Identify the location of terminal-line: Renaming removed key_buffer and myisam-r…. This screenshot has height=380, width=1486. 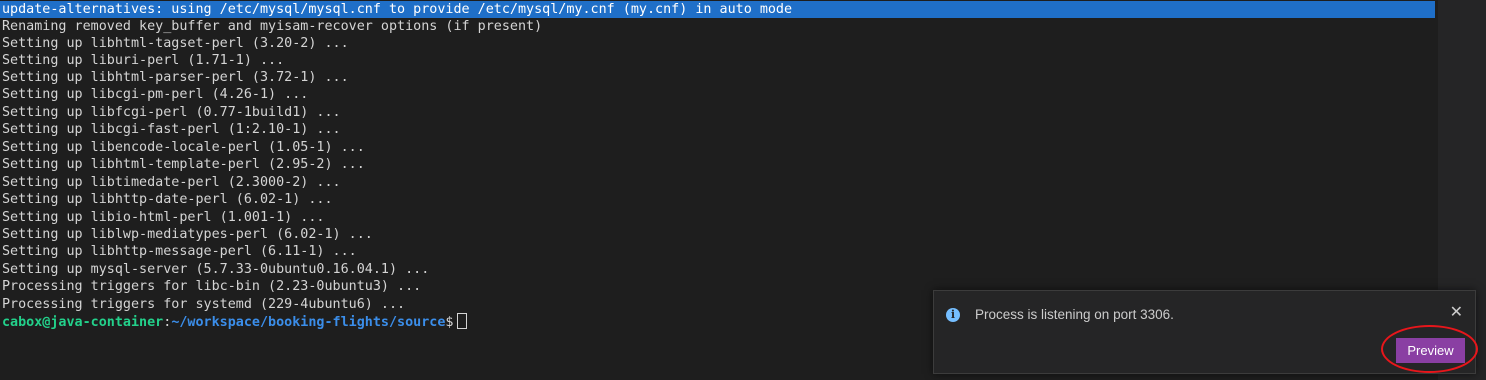
(272, 26).